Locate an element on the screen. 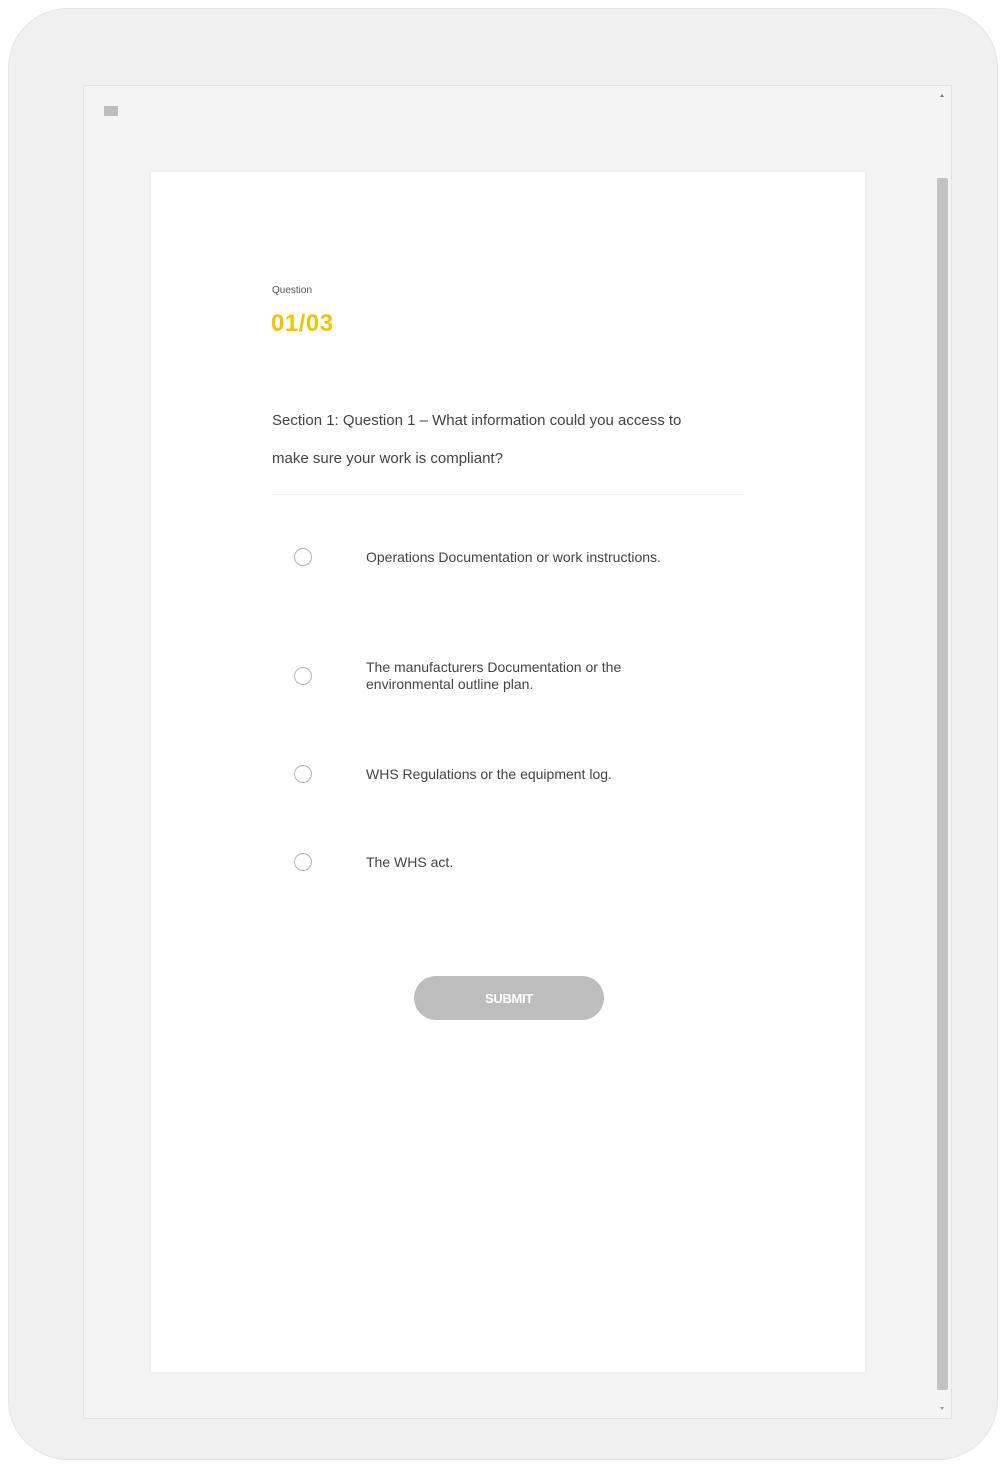  submit-button: SUBMIT is located at coordinates (509, 998).